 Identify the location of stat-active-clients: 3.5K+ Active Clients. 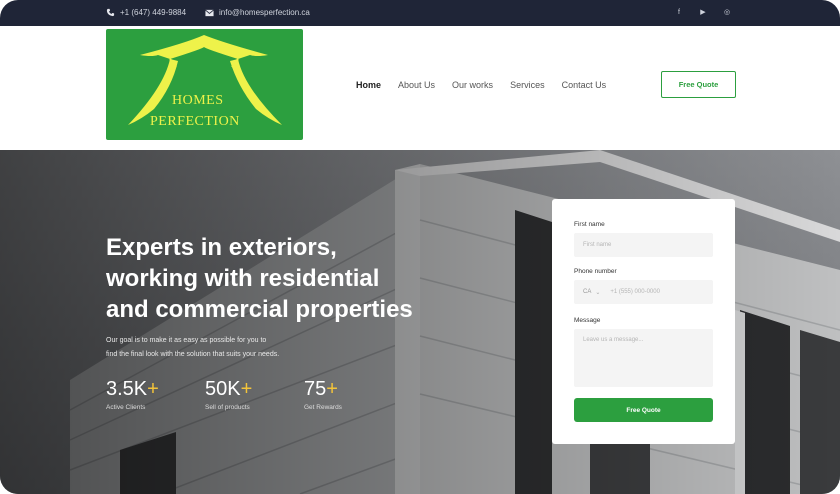
(155, 394).